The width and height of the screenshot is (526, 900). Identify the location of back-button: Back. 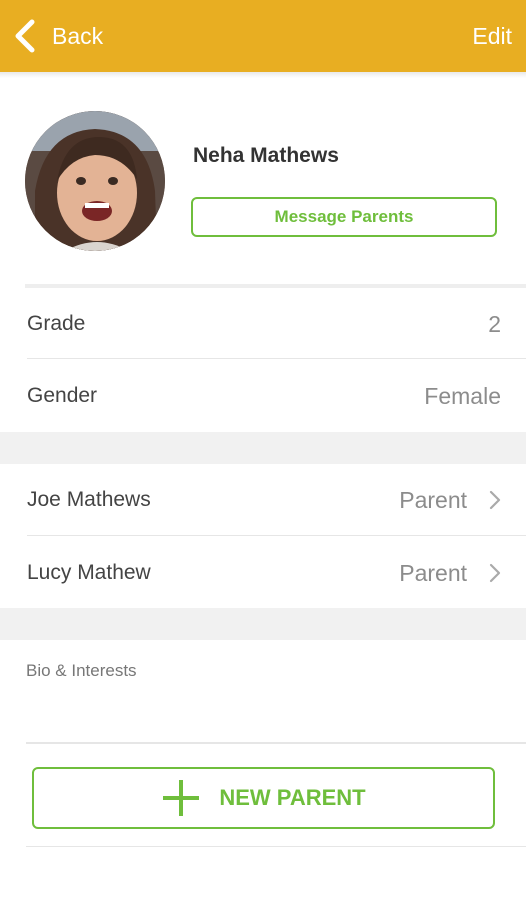
(57, 36).